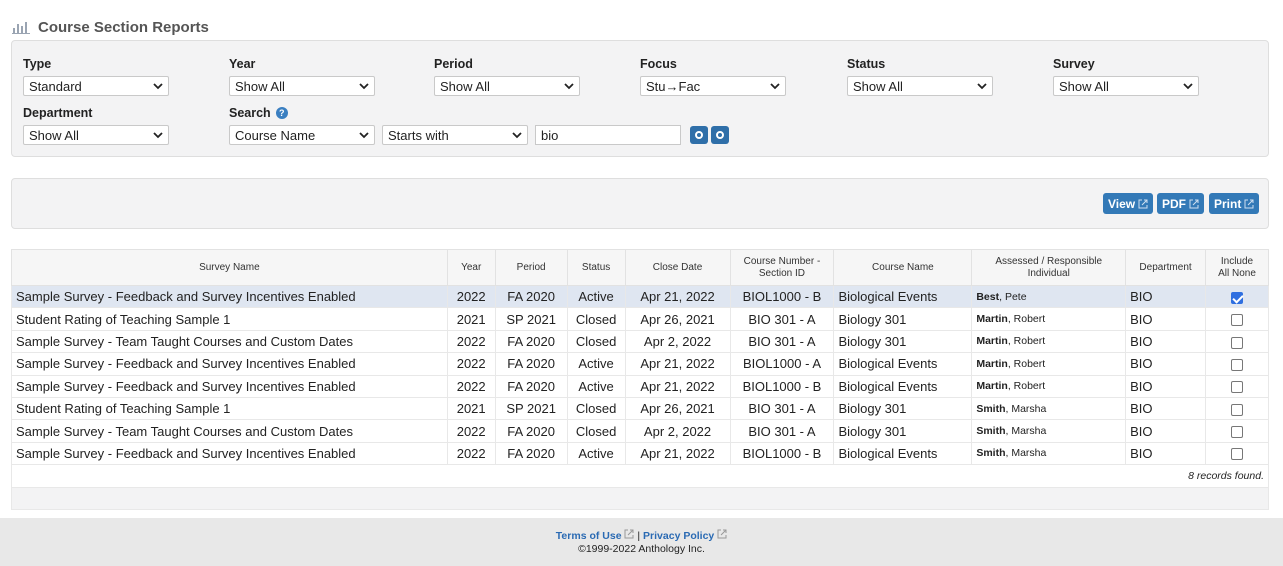  Describe the element at coordinates (96, 86) in the screenshot. I see `type-select: Standard` at that location.